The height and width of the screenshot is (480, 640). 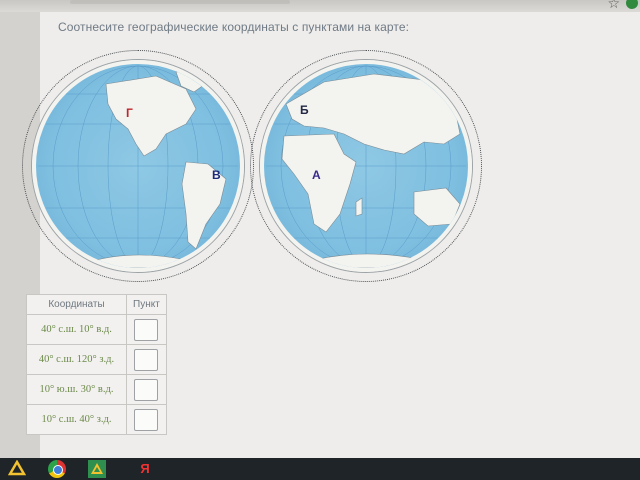 What do you see at coordinates (129, 113) in the screenshot?
I see `map-point-g: Г` at bounding box center [129, 113].